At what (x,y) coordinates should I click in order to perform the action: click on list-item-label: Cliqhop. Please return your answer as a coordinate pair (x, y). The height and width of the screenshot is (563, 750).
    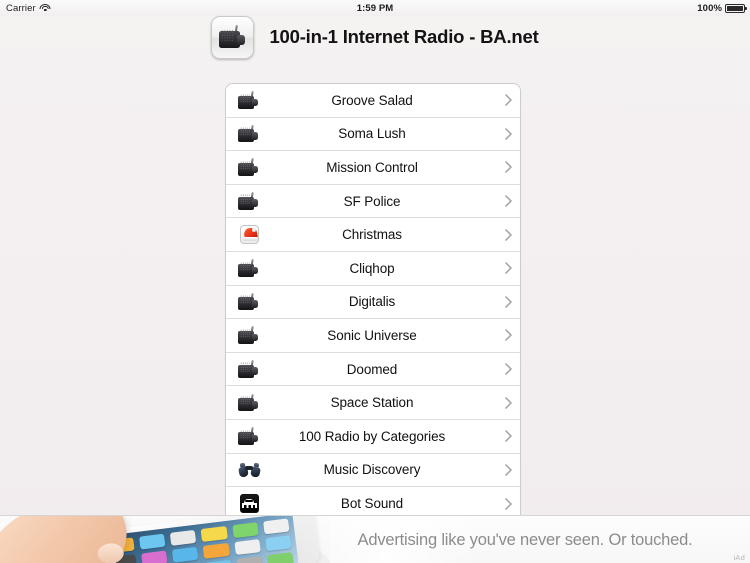
    Looking at the image, I should click on (372, 268).